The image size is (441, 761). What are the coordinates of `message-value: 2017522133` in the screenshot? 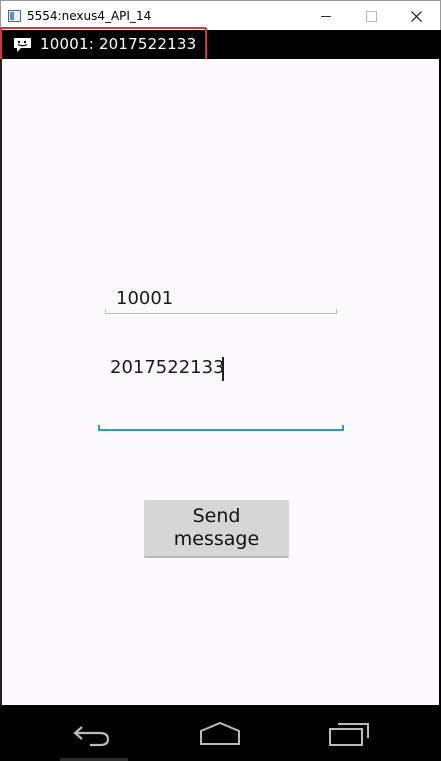 It's located at (167, 367).